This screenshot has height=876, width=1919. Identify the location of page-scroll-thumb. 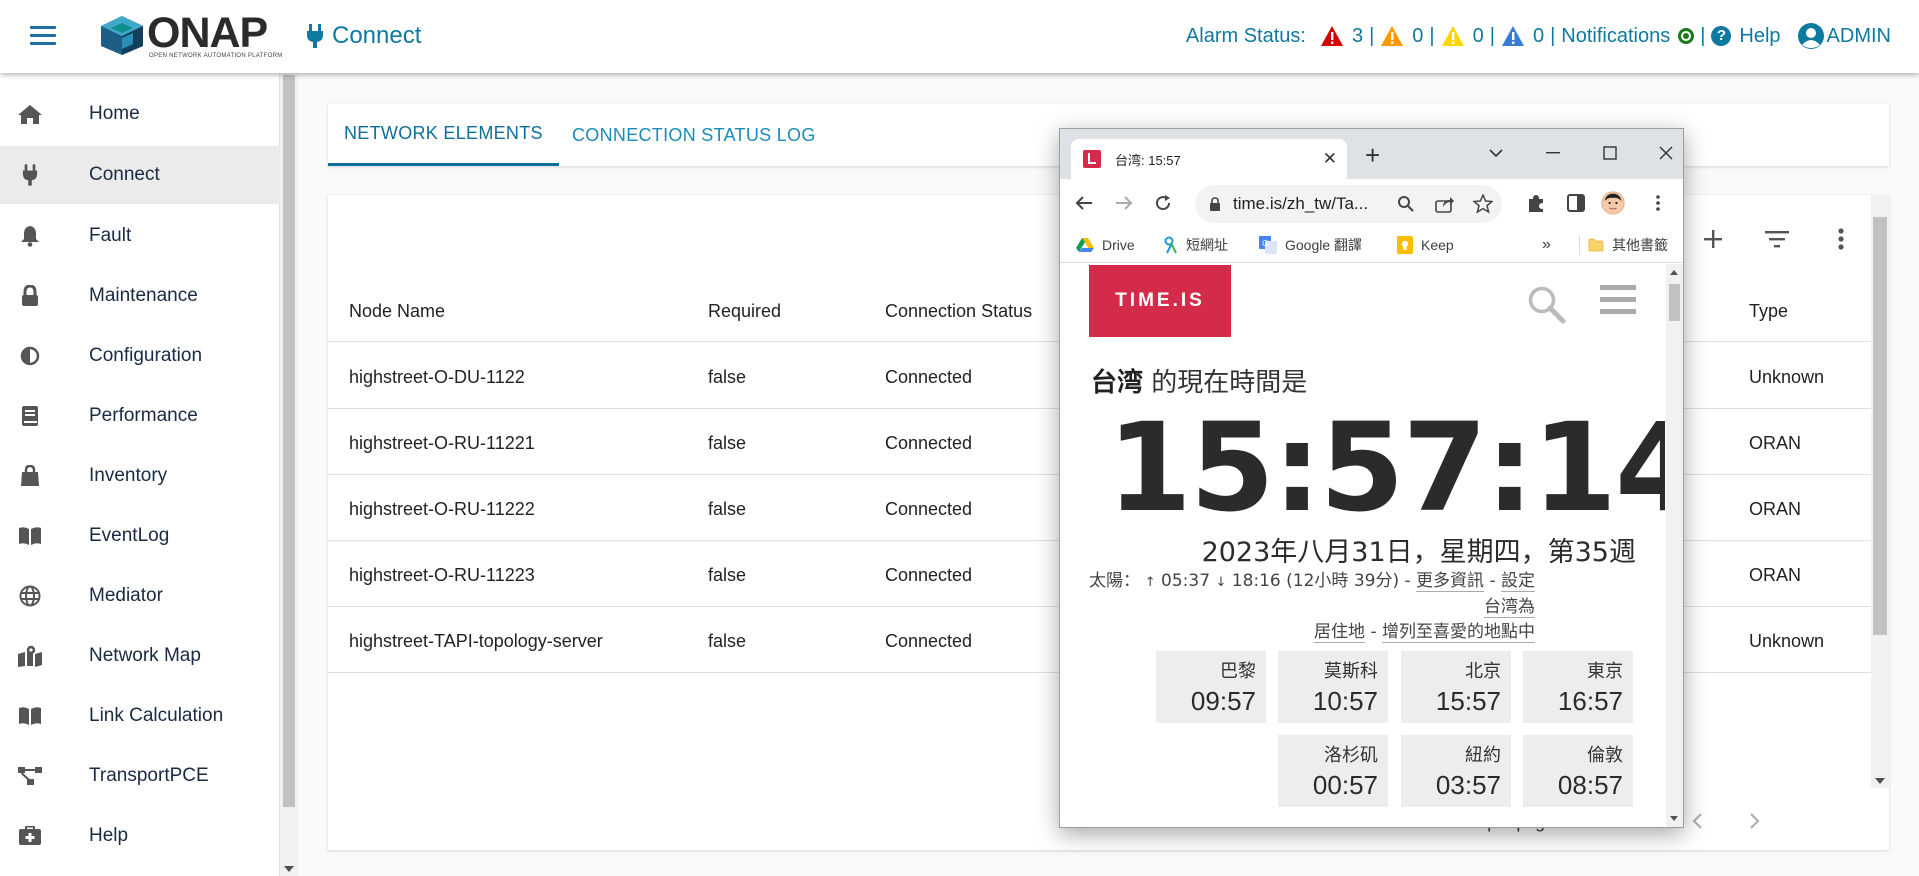
(1674, 302).